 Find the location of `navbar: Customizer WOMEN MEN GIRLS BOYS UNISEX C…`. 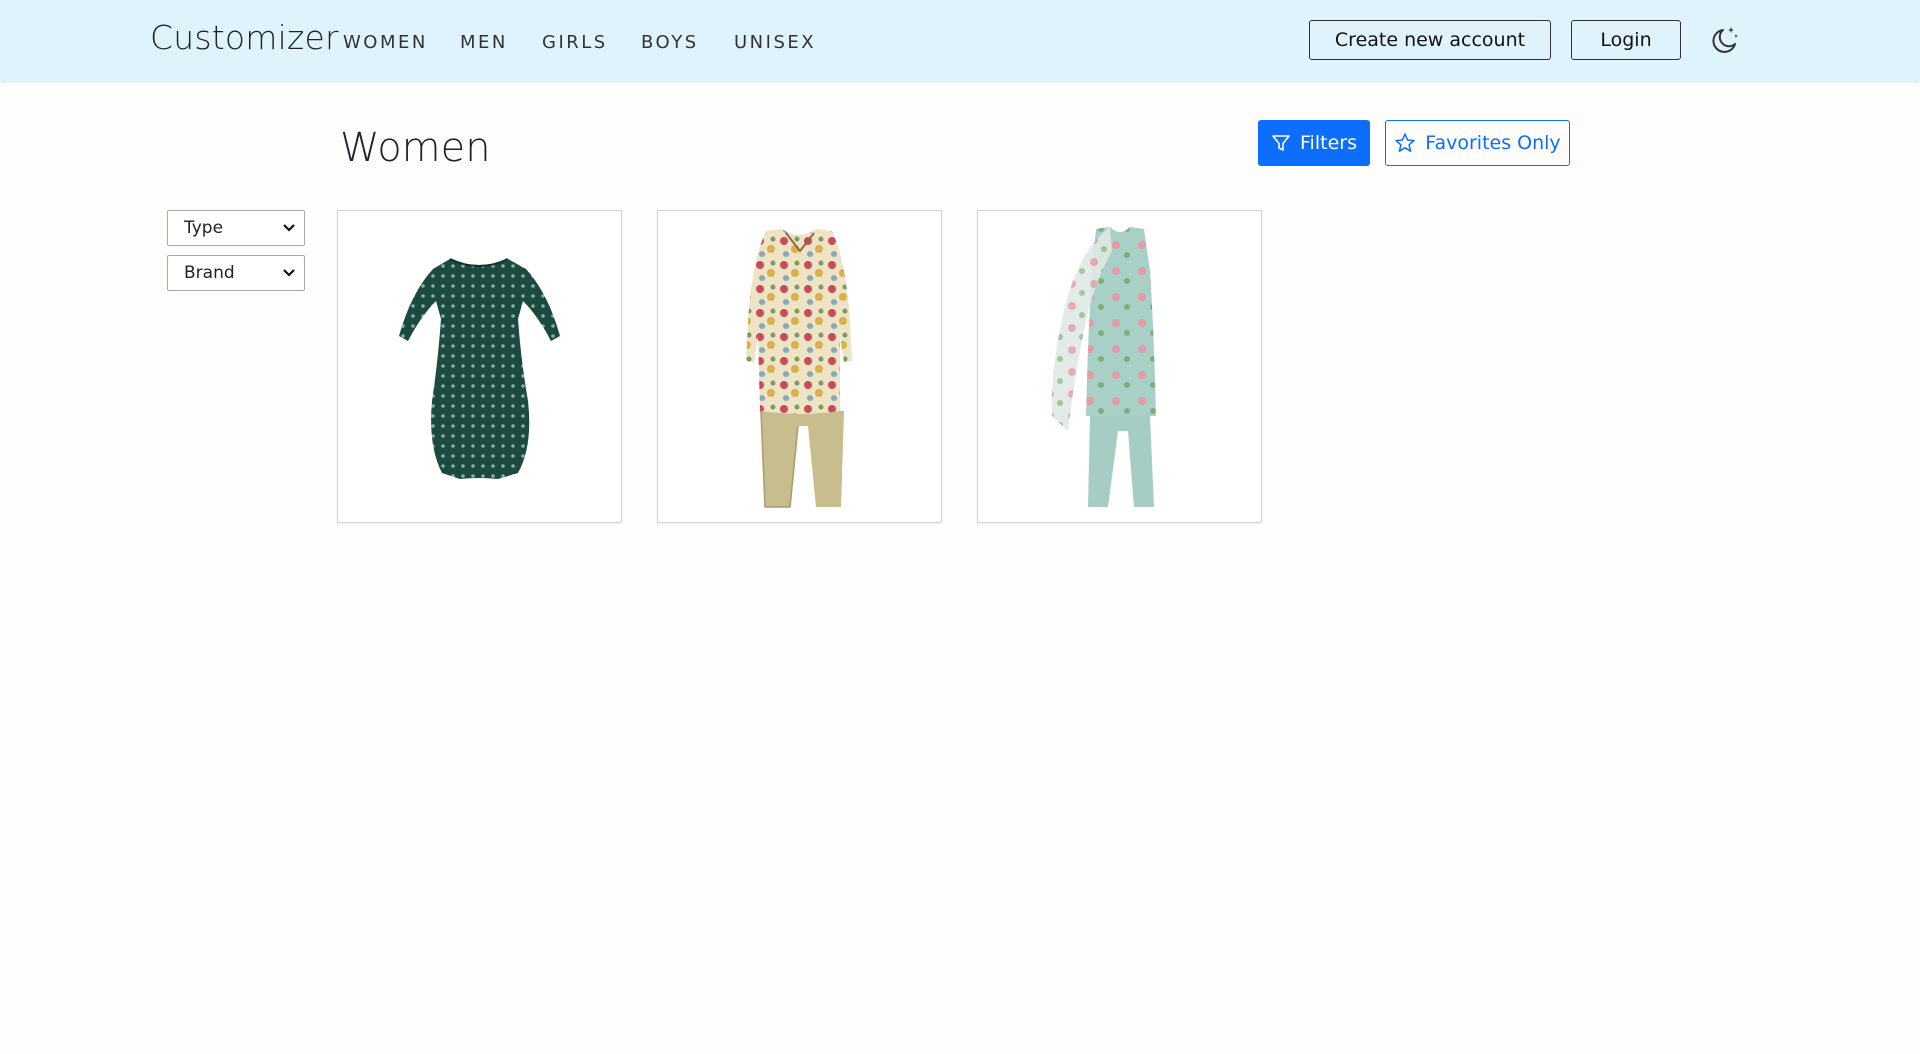

navbar: Customizer WOMEN MEN GIRLS BOYS UNISEX C… is located at coordinates (960, 40).